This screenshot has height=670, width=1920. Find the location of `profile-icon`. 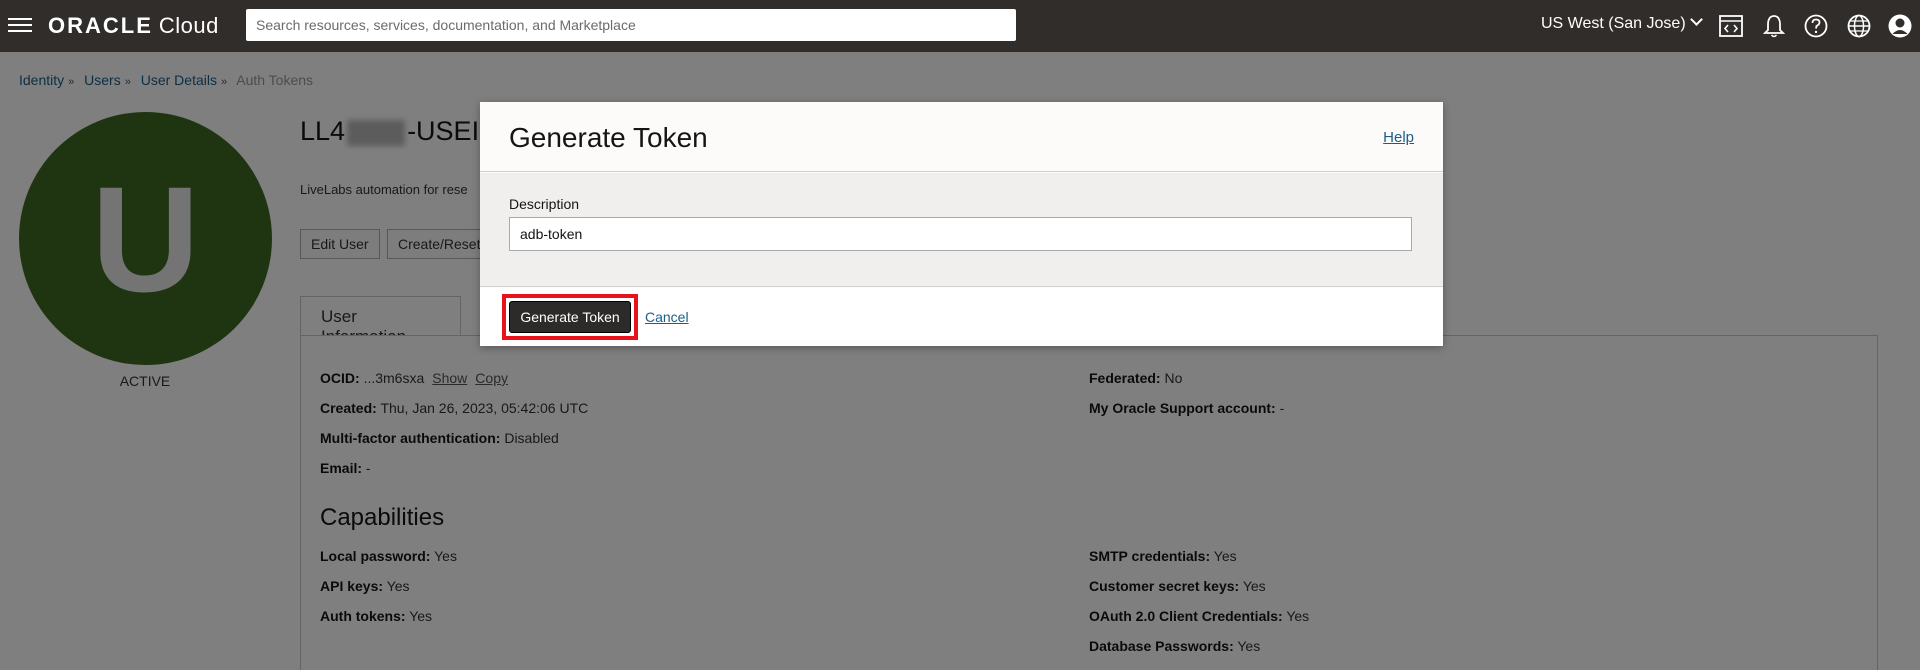

profile-icon is located at coordinates (1900, 26).